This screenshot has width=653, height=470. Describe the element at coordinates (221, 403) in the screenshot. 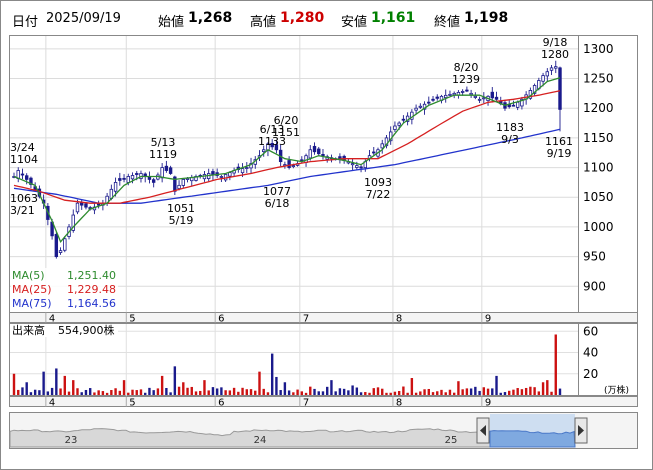

I see `month-label-6: 6` at that location.